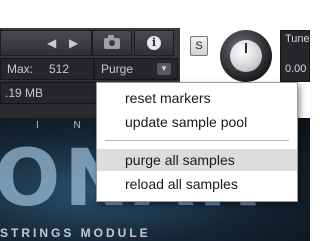  I want to click on knob-cap, so click(246, 56).